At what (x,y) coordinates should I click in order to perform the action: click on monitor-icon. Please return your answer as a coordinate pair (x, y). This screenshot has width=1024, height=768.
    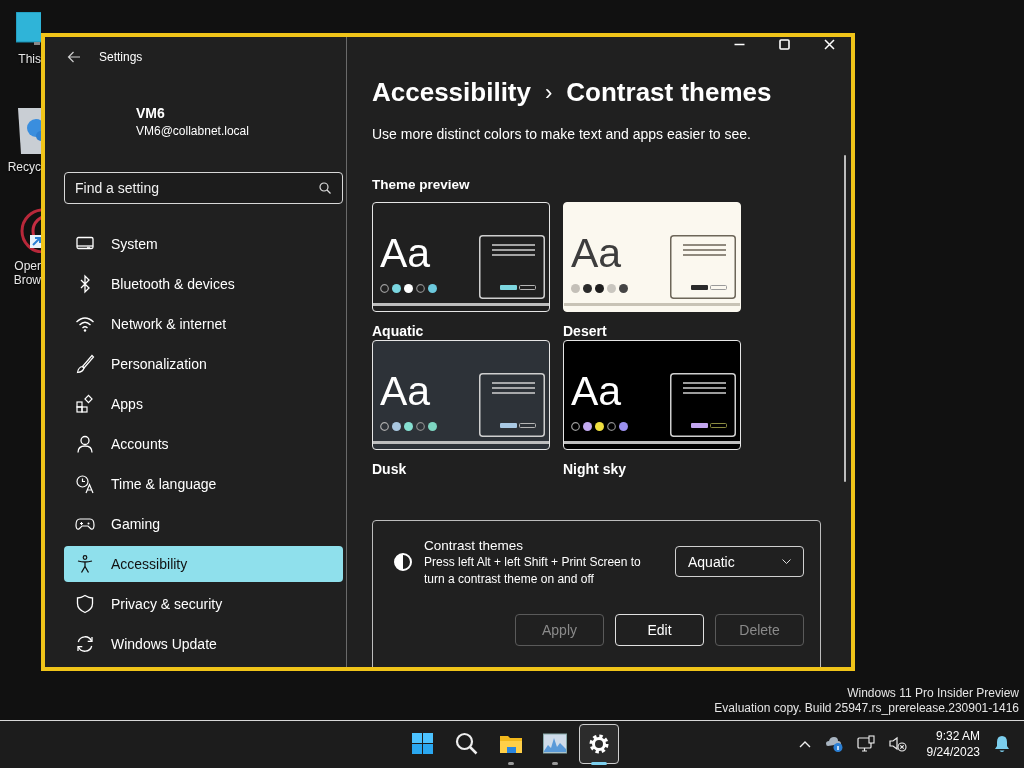
    Looking at the image, I should click on (28, 29).